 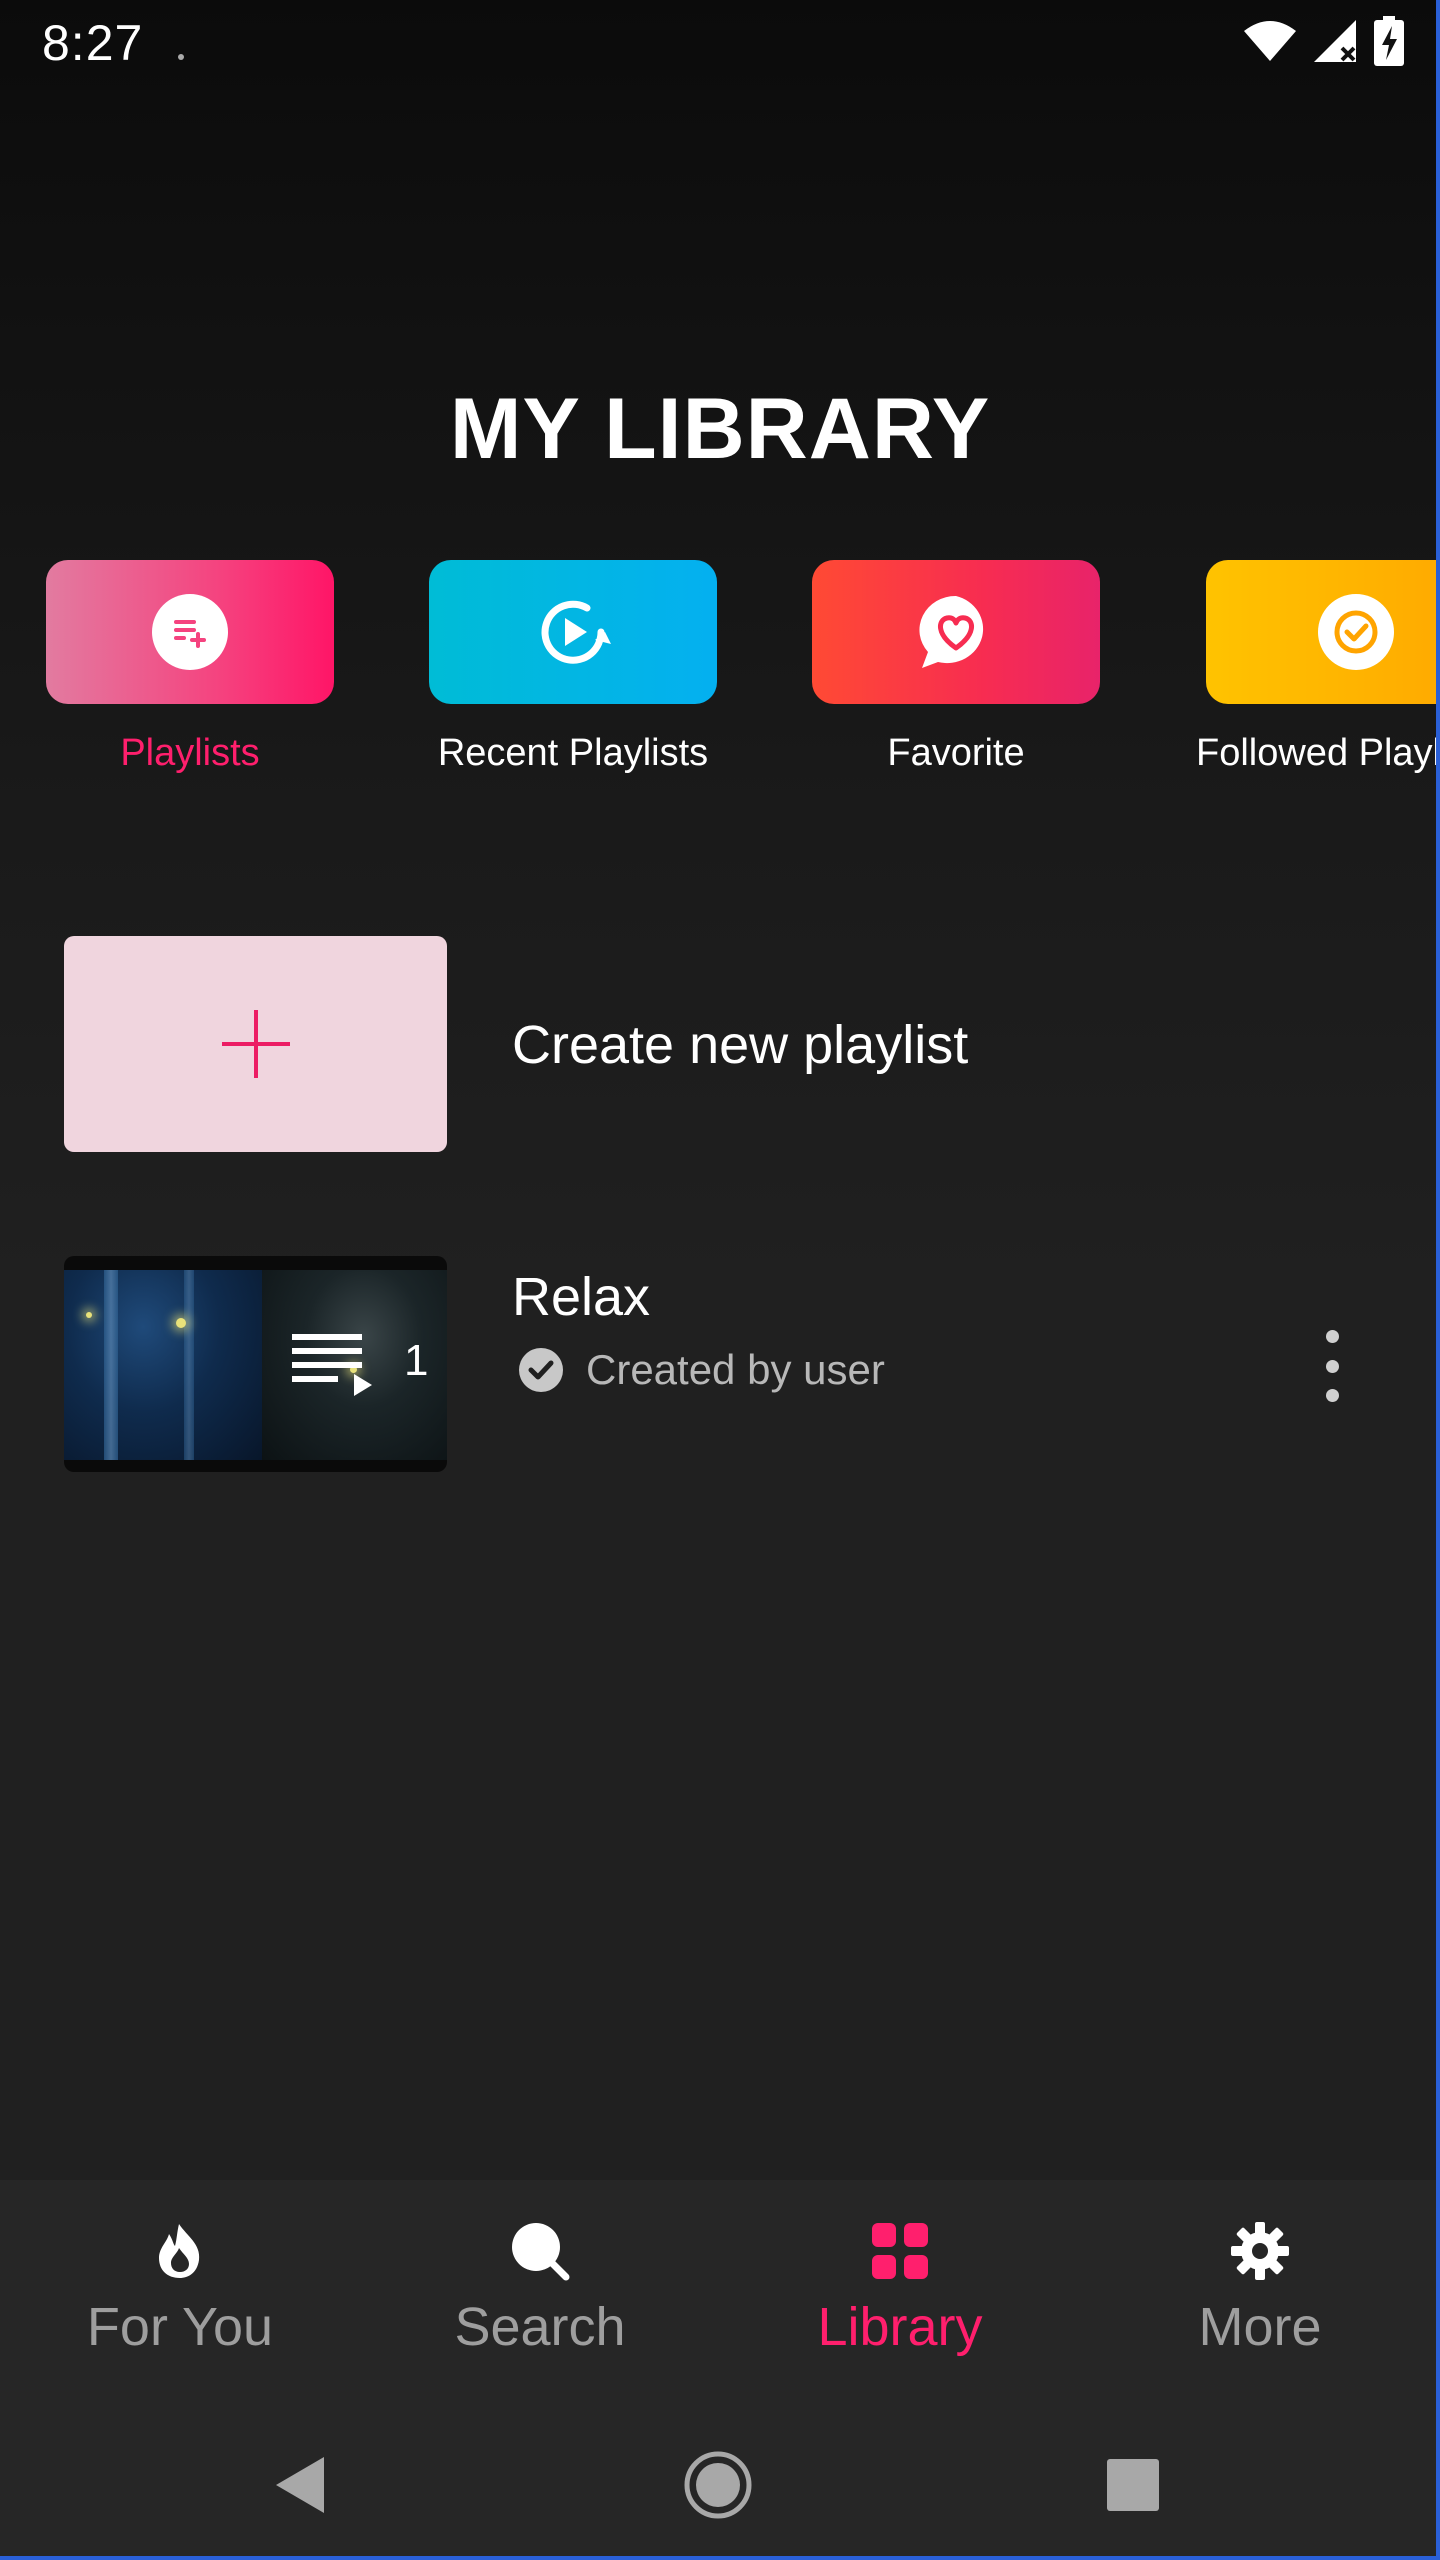 What do you see at coordinates (180, 2327) in the screenshot?
I see `nav-label: For You` at bounding box center [180, 2327].